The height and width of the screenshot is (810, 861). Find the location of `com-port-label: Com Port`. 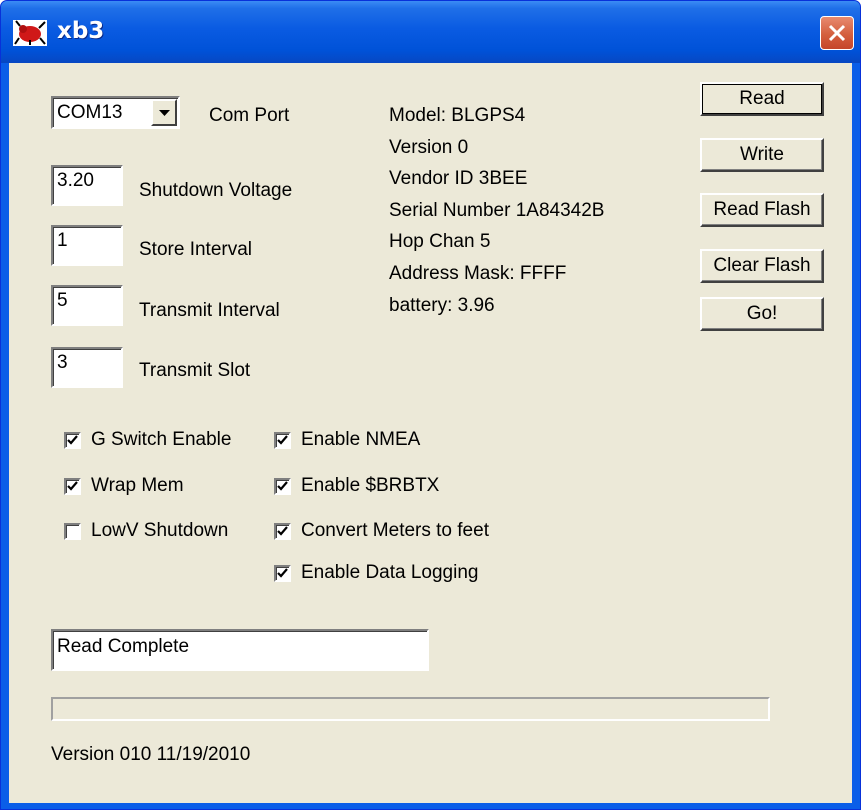

com-port-label: Com Port is located at coordinates (249, 115).